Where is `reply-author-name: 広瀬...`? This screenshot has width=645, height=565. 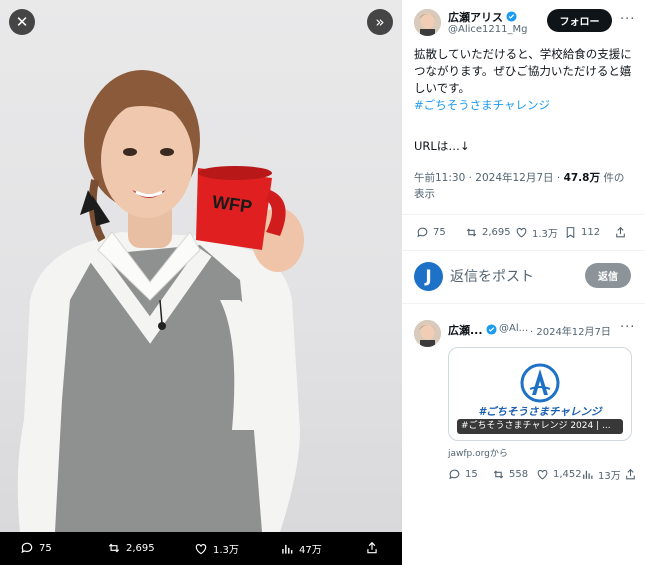 reply-author-name: 広瀬... is located at coordinates (472, 330).